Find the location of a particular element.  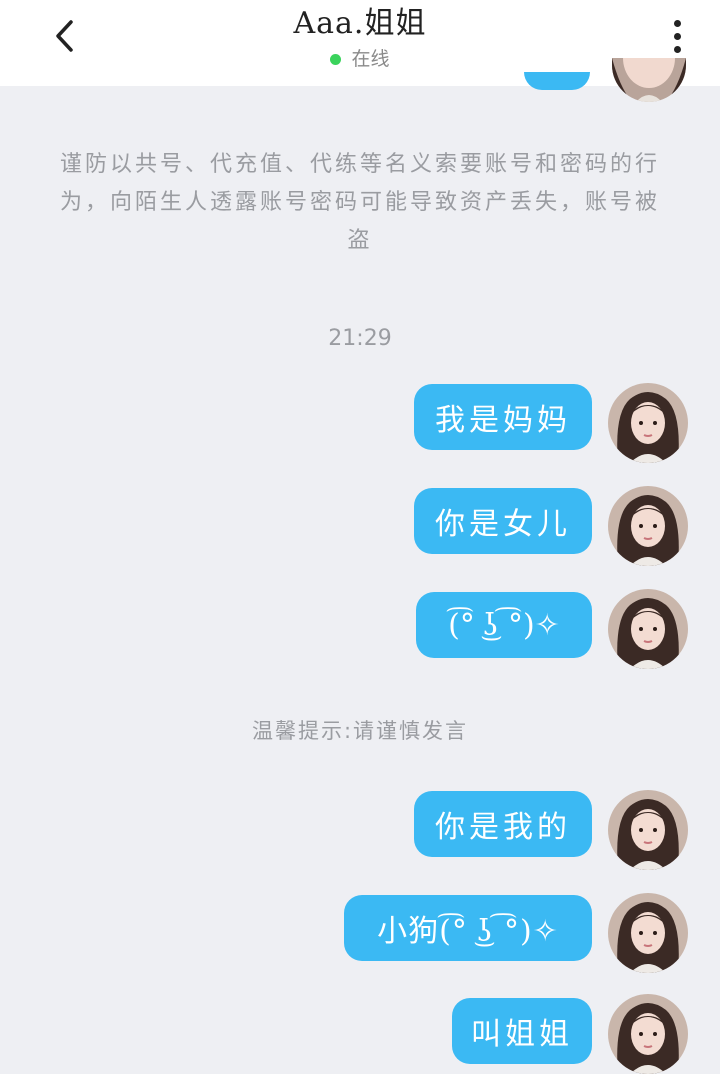

message-bubble: 叫姐姐 is located at coordinates (522, 1031).